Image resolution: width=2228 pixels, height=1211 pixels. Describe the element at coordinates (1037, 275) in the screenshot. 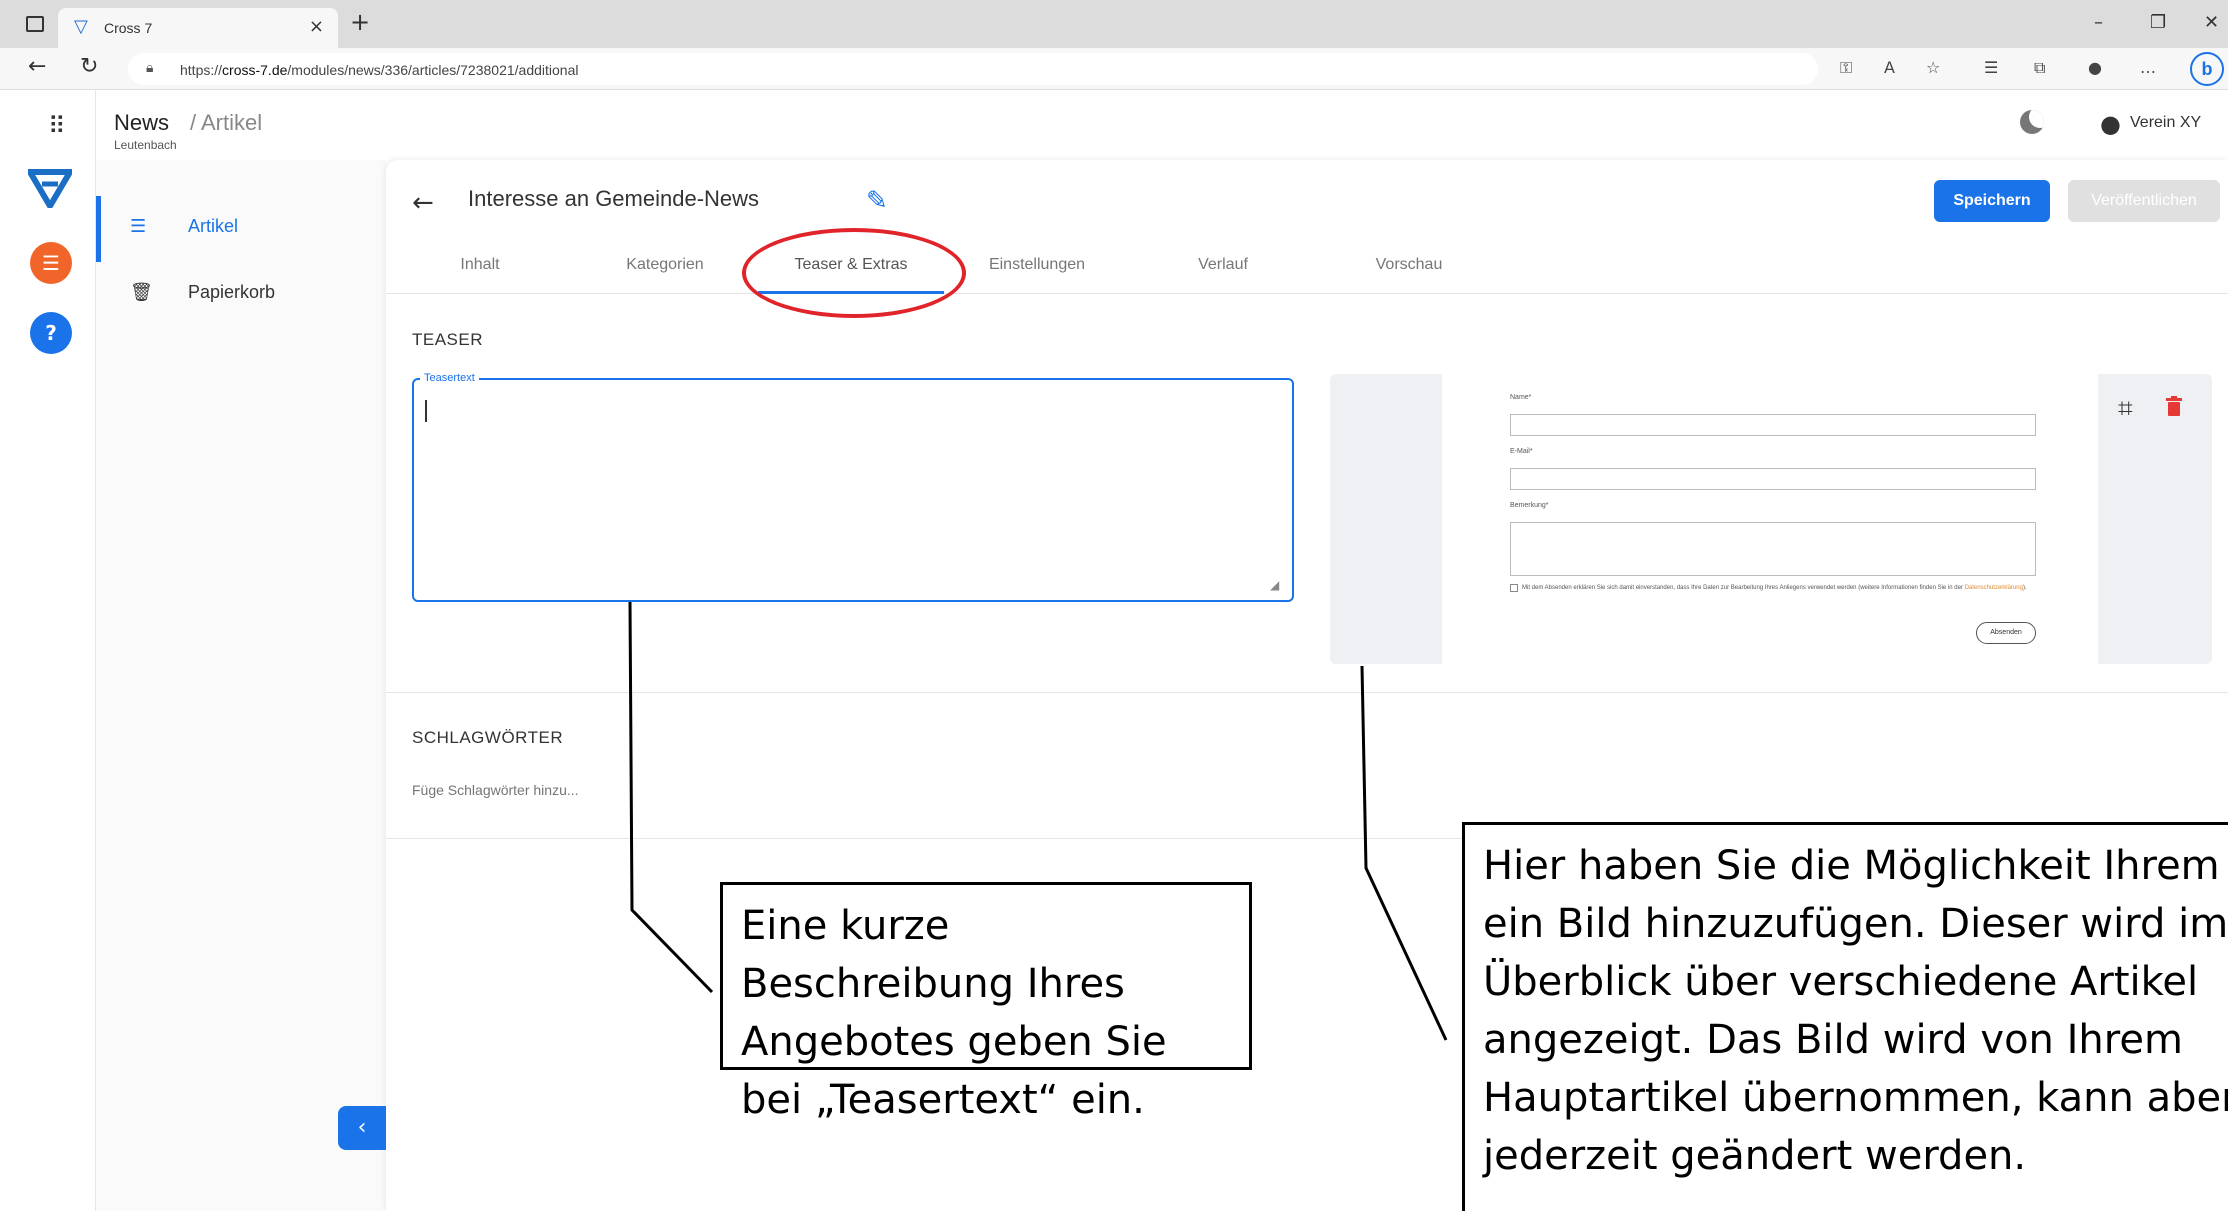

I see `tab-einstellungen: Einstellungen` at that location.